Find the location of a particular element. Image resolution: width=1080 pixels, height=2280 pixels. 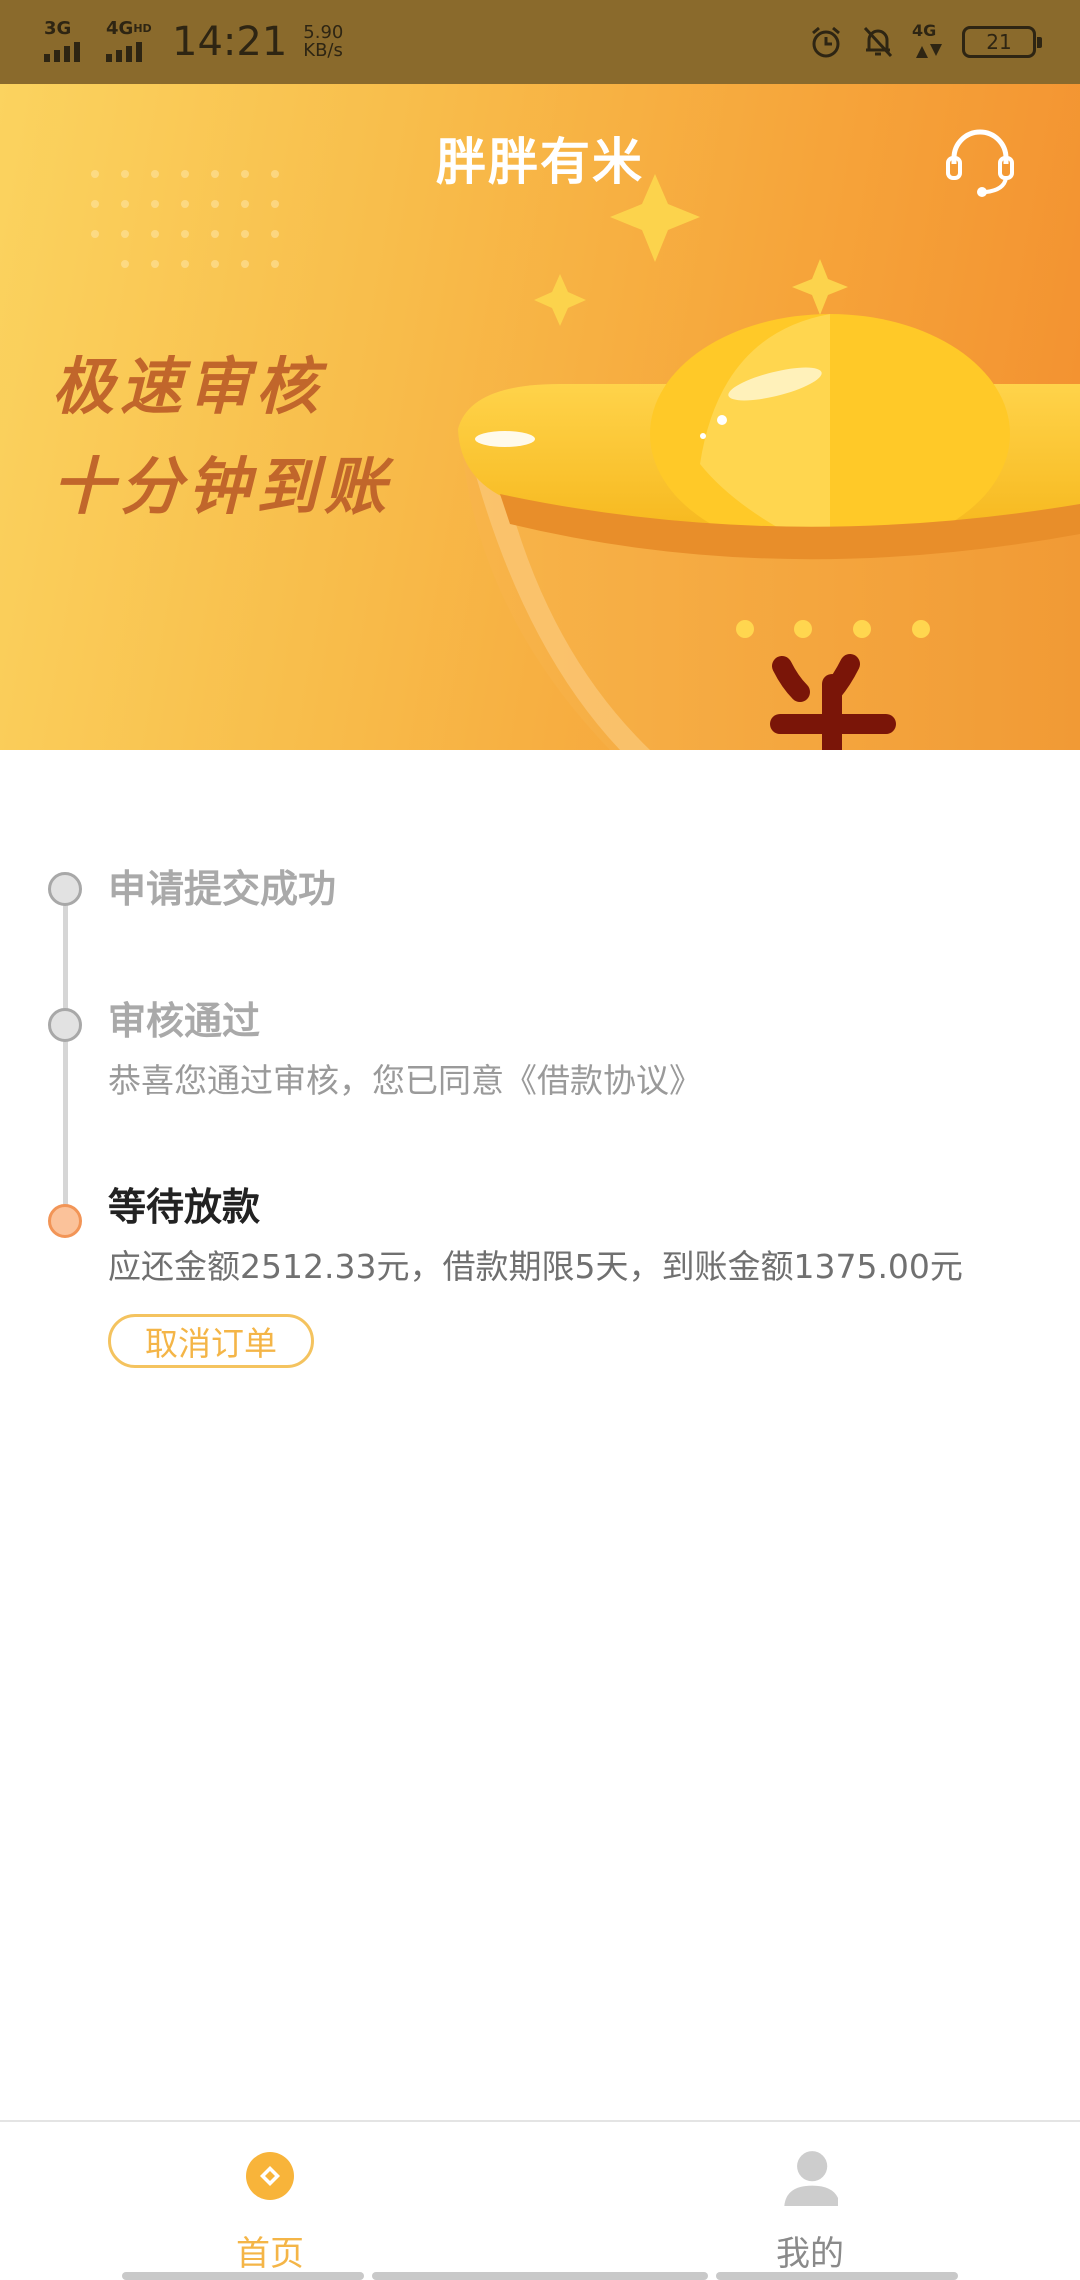

approval-notice: 恭喜您通过审核，您已同意《借款协议》 is located at coordinates (405, 1080).